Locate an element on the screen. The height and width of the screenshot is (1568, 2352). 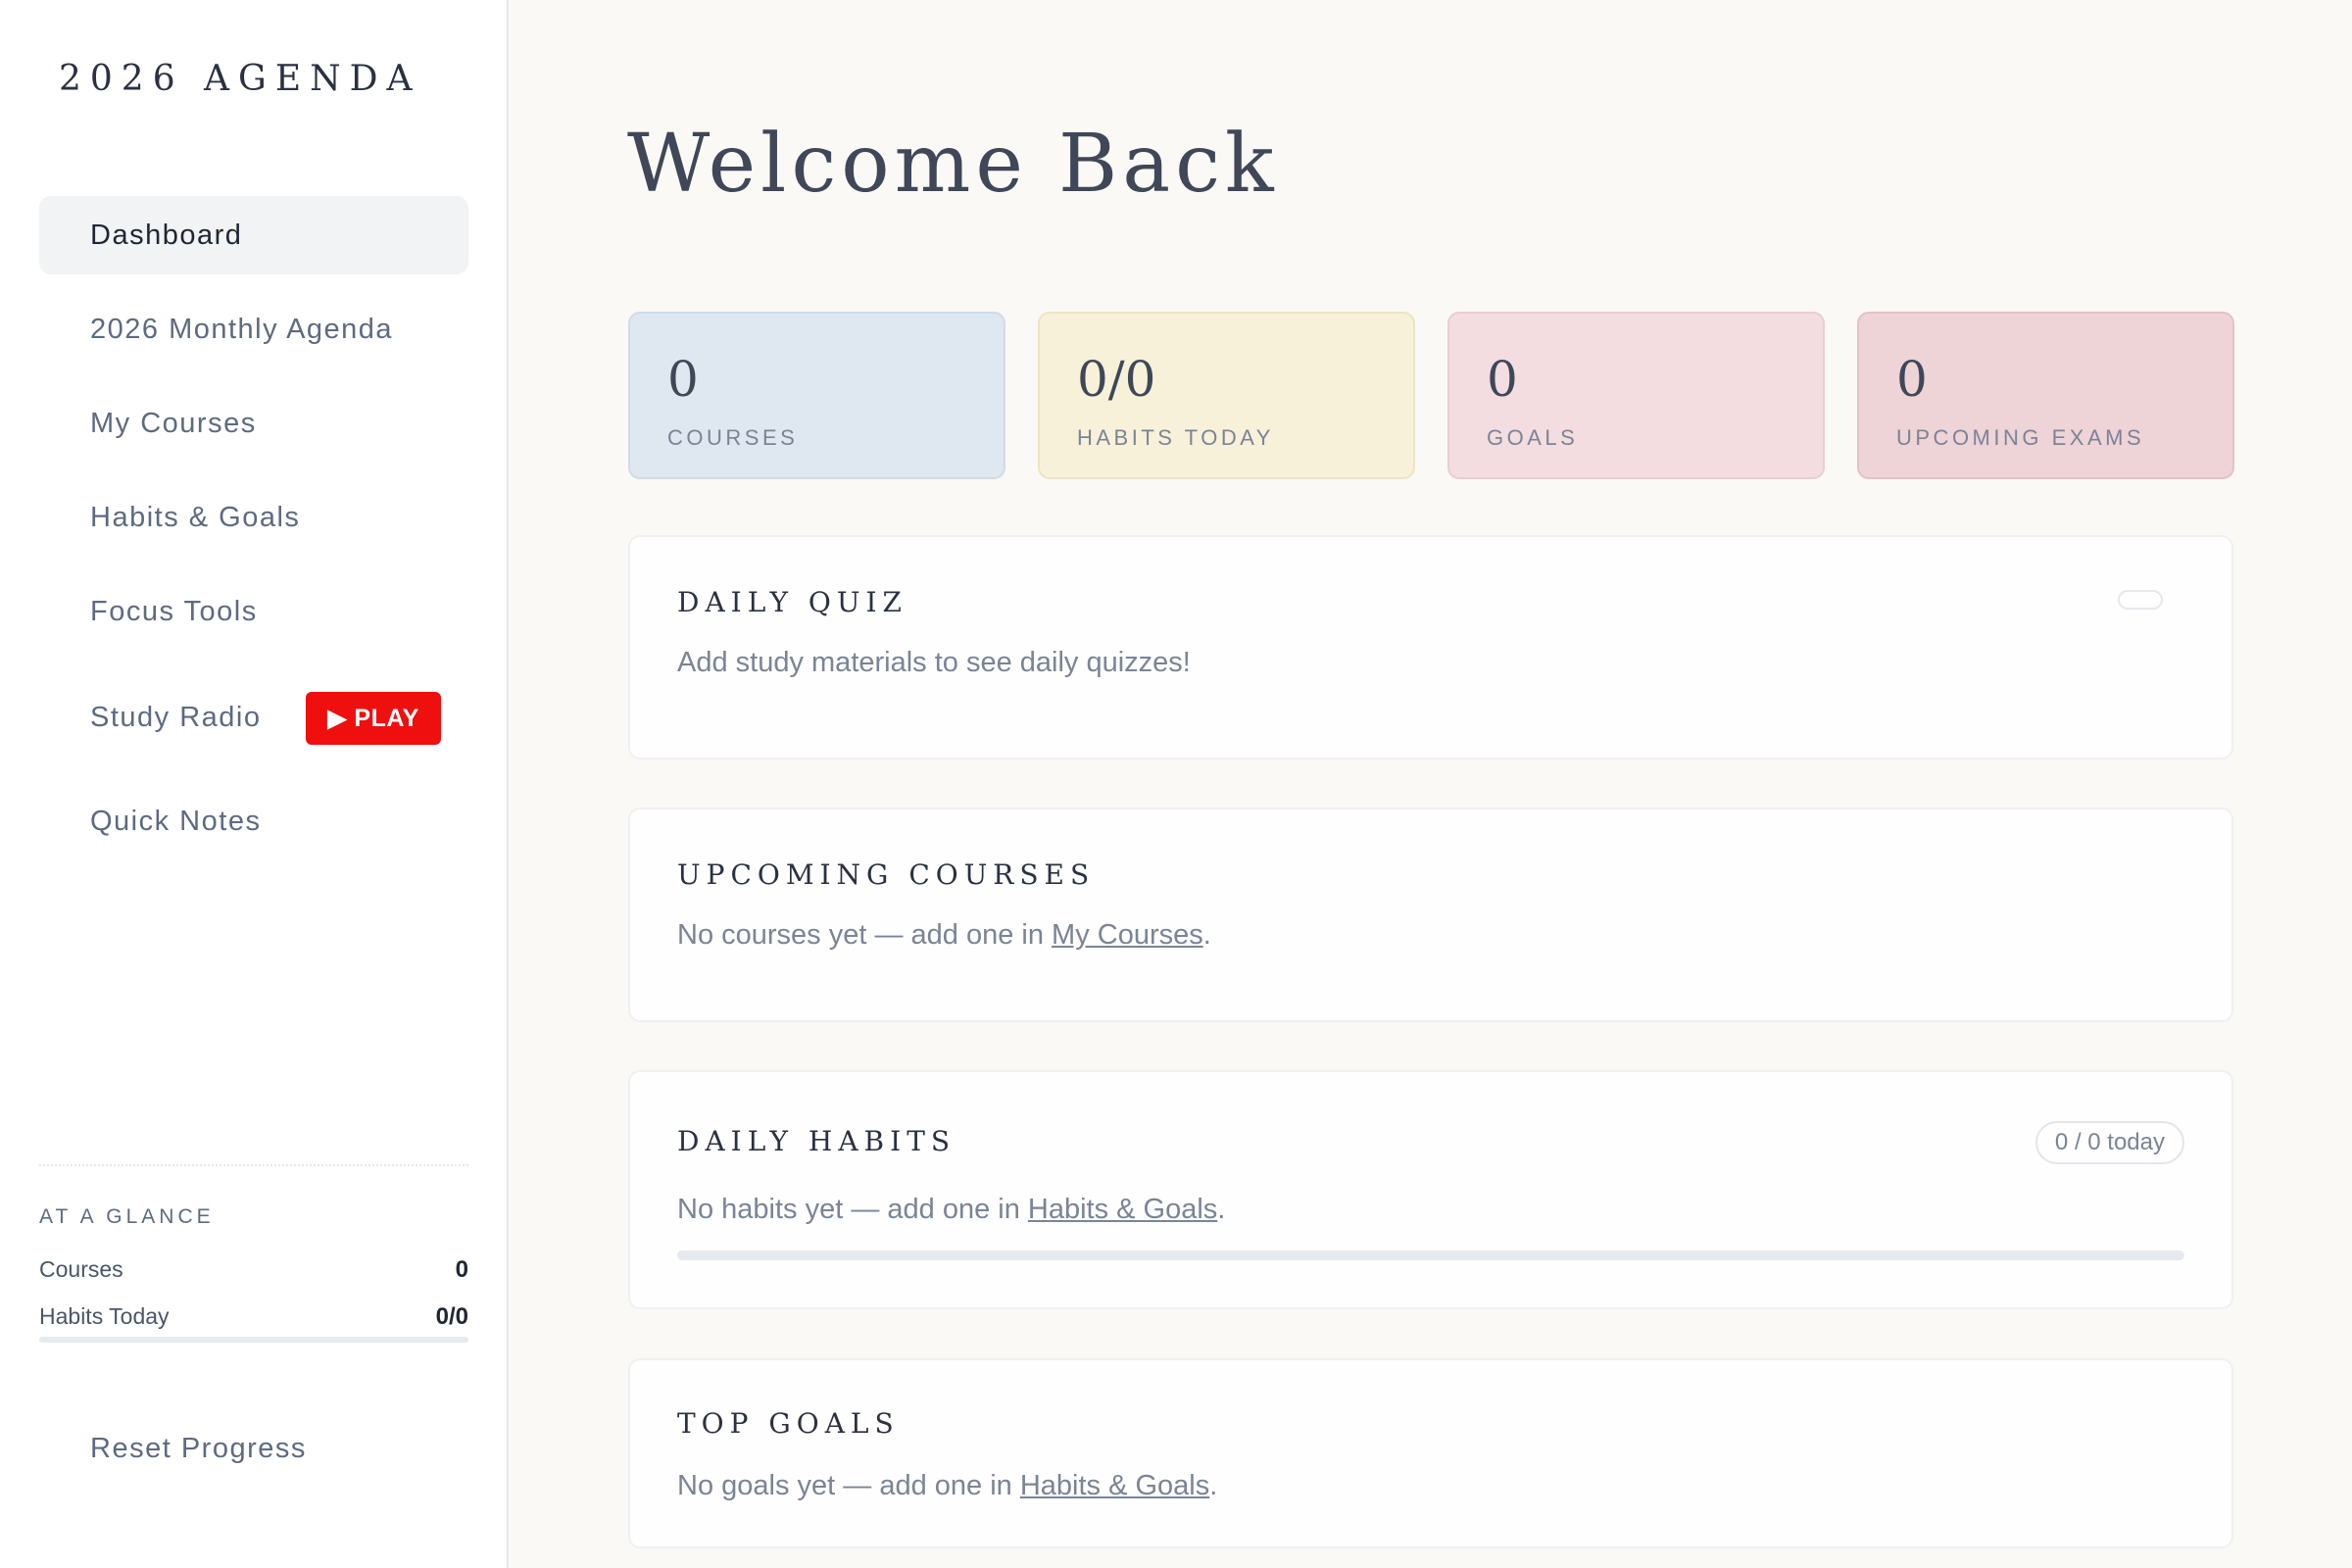
stat-card-goals: 0 GOALS is located at coordinates (1636, 395).